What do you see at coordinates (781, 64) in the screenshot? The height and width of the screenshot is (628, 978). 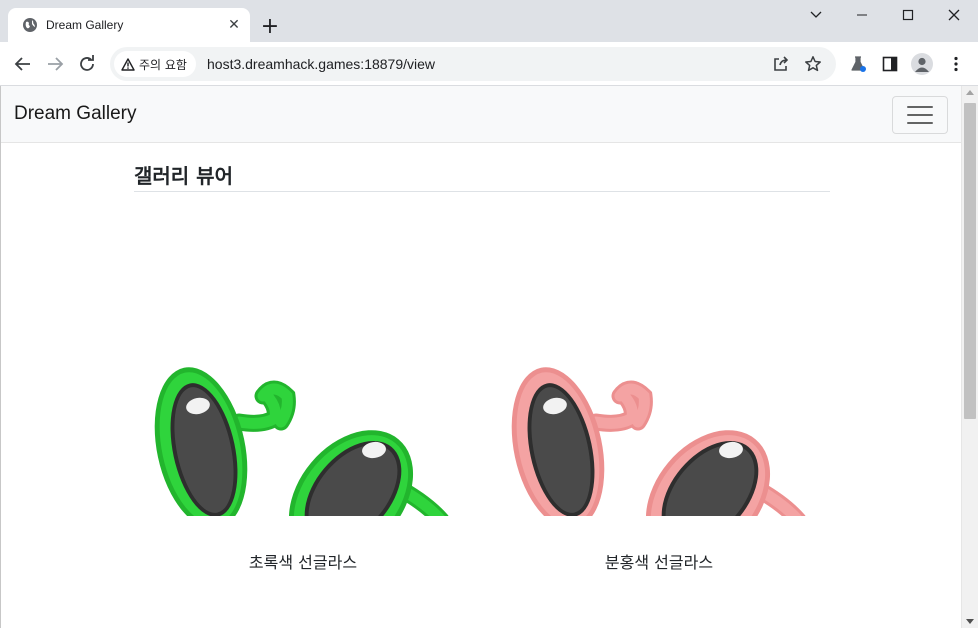 I see `share-icon` at bounding box center [781, 64].